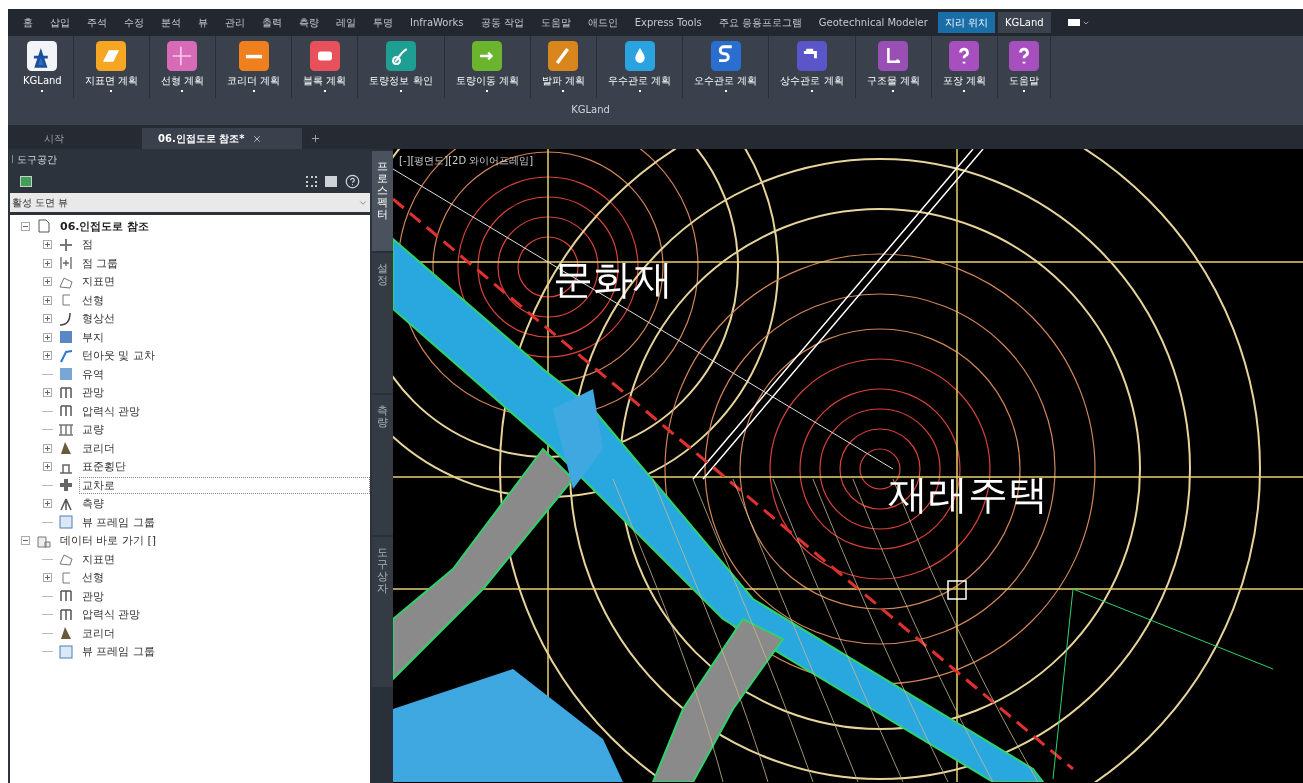 This screenshot has width=1303, height=783. Describe the element at coordinates (331, 181) in the screenshot. I see `panel-icon` at that location.